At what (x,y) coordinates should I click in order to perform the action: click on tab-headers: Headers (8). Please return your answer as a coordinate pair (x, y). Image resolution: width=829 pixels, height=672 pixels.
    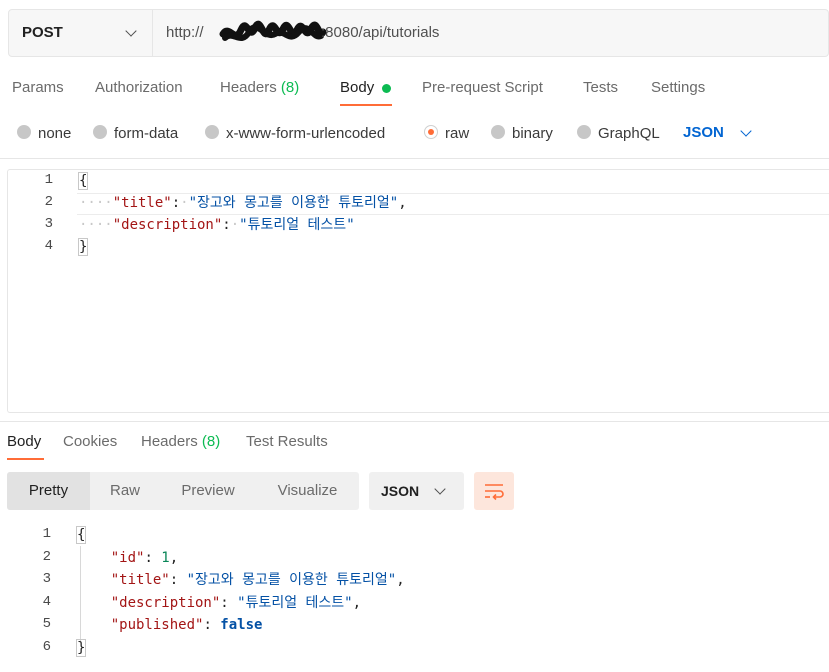
    Looking at the image, I should click on (259, 87).